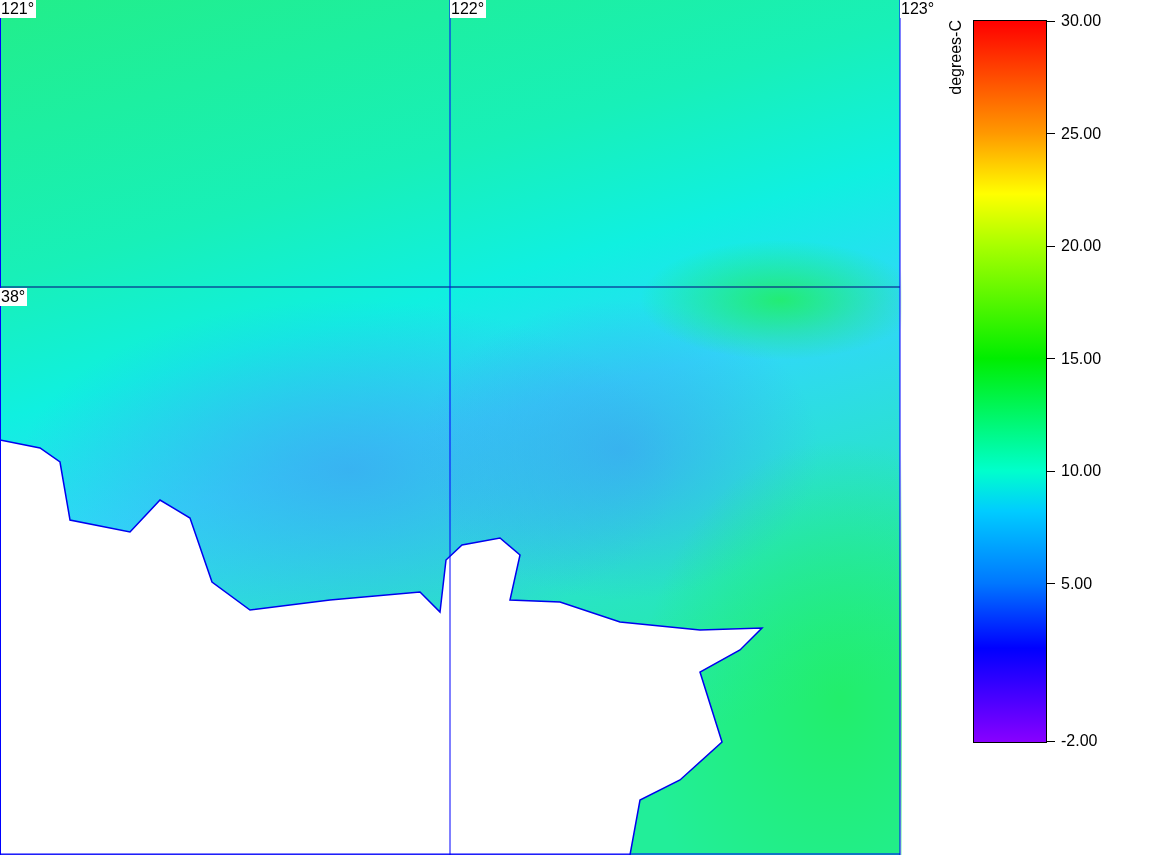  What do you see at coordinates (1081, 133) in the screenshot?
I see `scale-tick-label: 25.00` at bounding box center [1081, 133].